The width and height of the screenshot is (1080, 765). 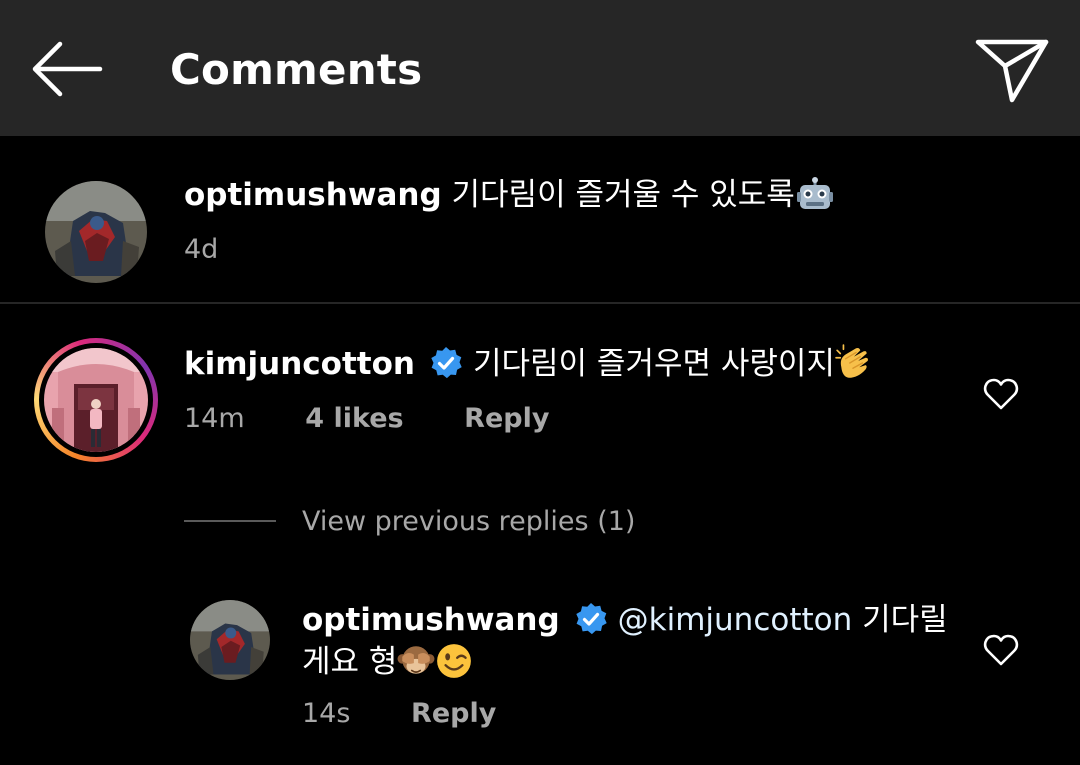 I want to click on arrow-left-icon, so click(x=67, y=69).